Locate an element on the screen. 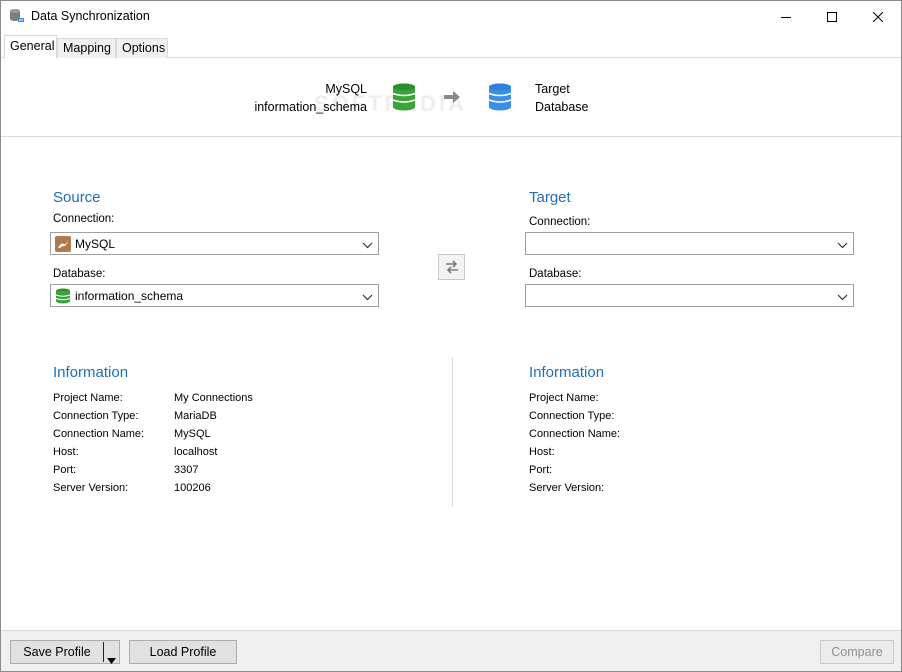  info-value: 3307 is located at coordinates (186, 470).